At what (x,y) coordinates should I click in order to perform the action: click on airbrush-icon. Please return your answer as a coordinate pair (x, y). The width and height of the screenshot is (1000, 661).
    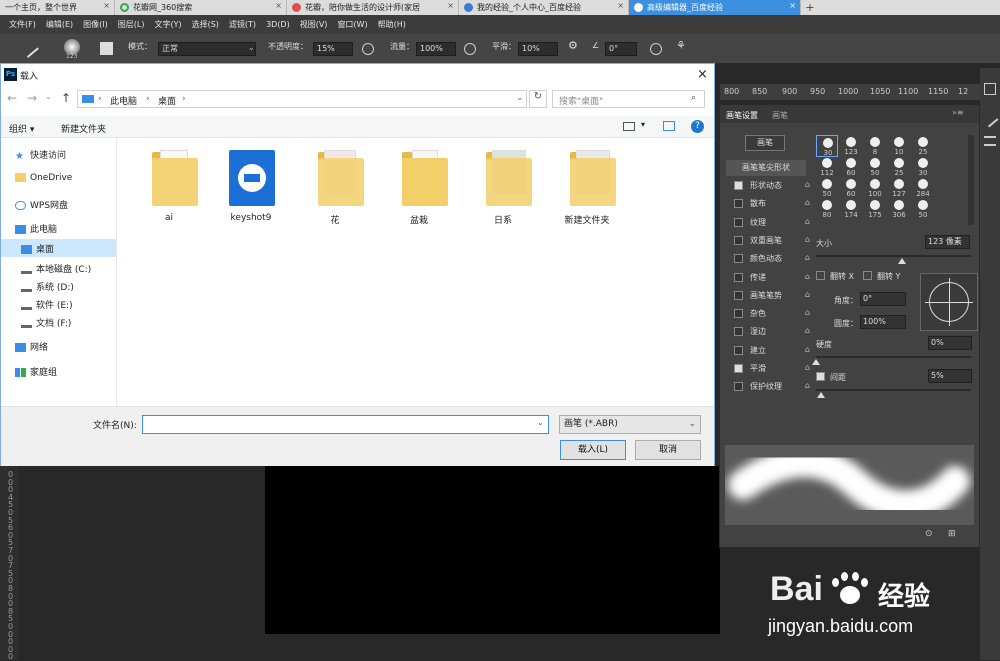
    Looking at the image, I should click on (470, 49).